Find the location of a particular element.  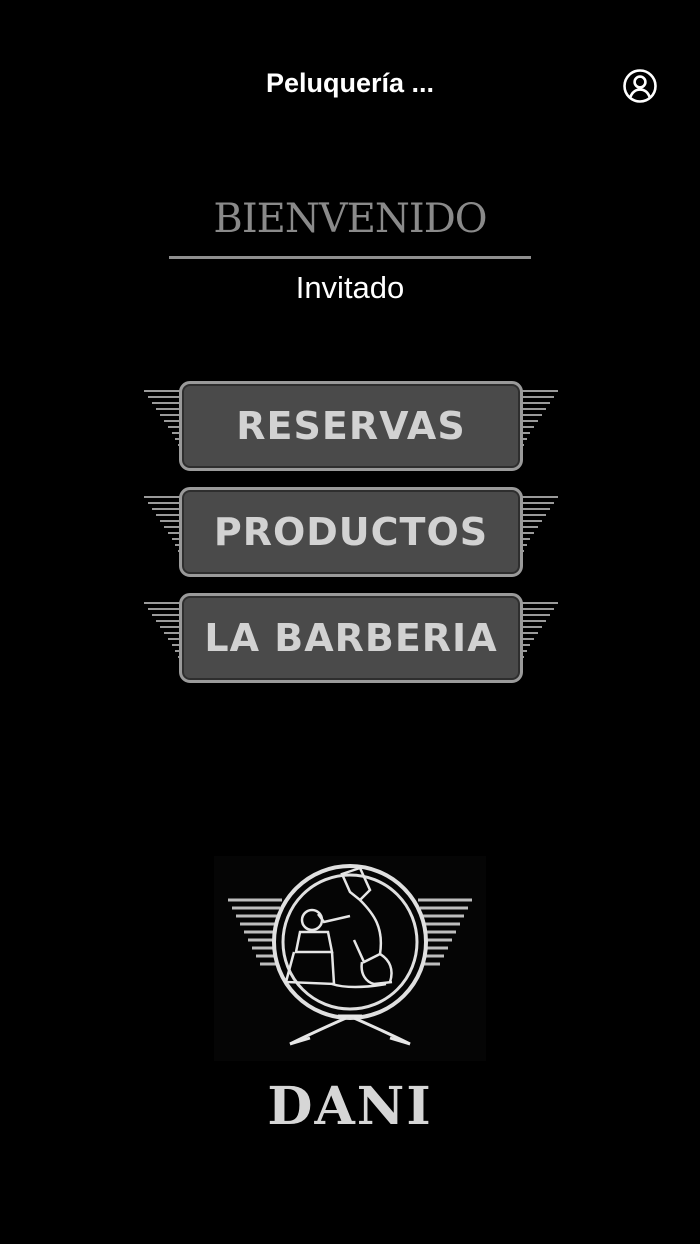

button-label: LA BARBERIA is located at coordinates (351, 638).